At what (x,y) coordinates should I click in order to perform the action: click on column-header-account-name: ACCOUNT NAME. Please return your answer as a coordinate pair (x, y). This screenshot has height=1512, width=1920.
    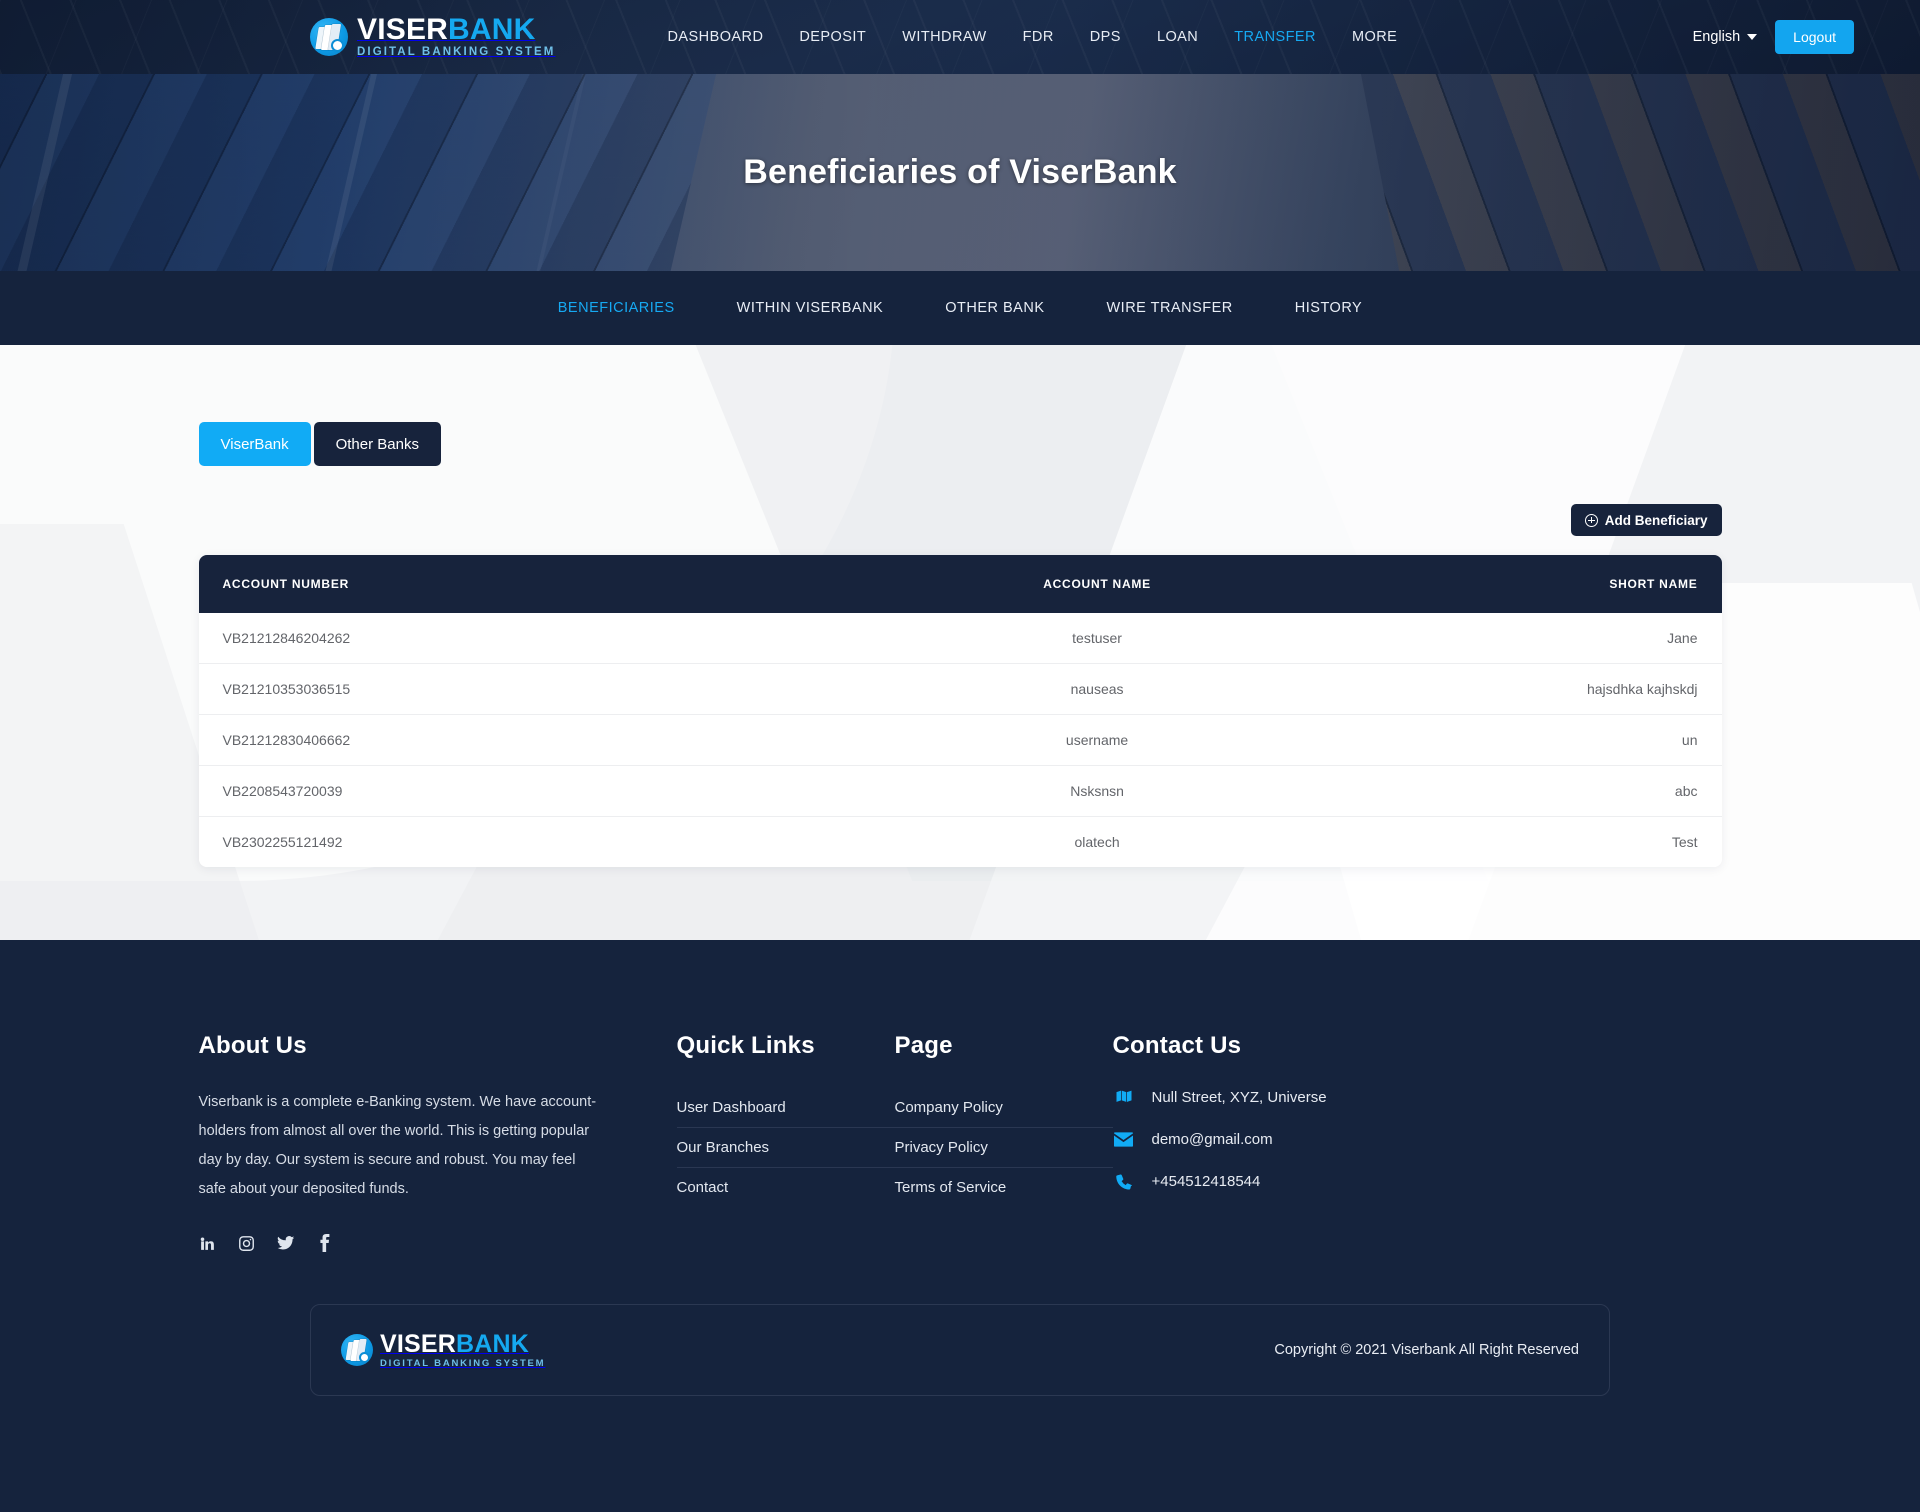
    Looking at the image, I should click on (1097, 584).